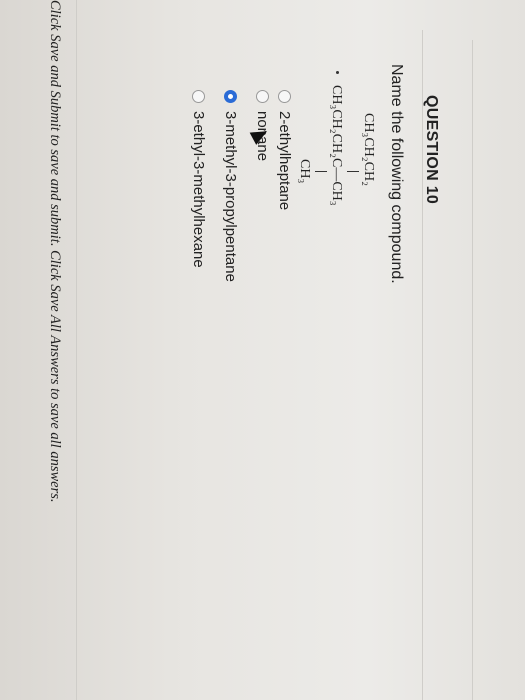 The height and width of the screenshot is (700, 525). I want to click on option-label: 3-methyl-3-propylpentane, so click(230, 196).